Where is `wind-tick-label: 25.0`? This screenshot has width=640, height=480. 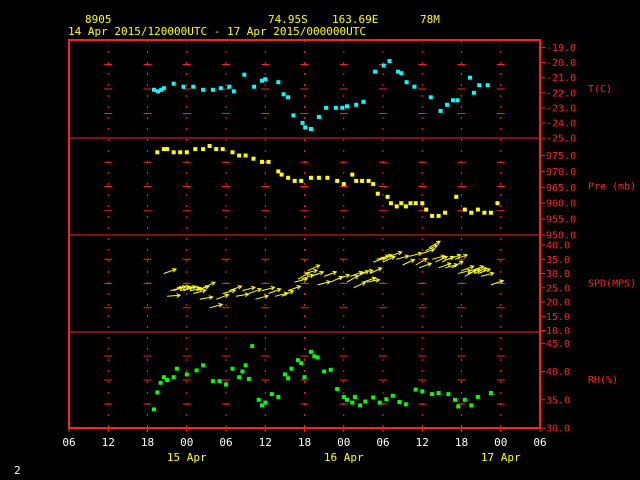 wind-tick-label: 25.0 is located at coordinates (558, 288).